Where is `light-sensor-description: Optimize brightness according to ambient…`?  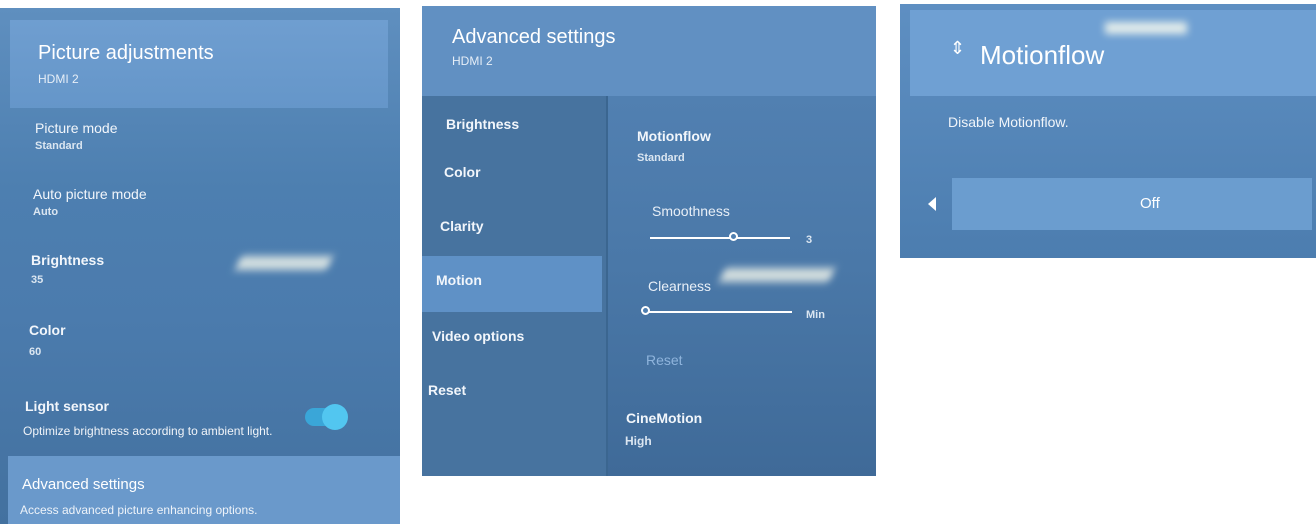 light-sensor-description: Optimize brightness according to ambient… is located at coordinates (148, 431).